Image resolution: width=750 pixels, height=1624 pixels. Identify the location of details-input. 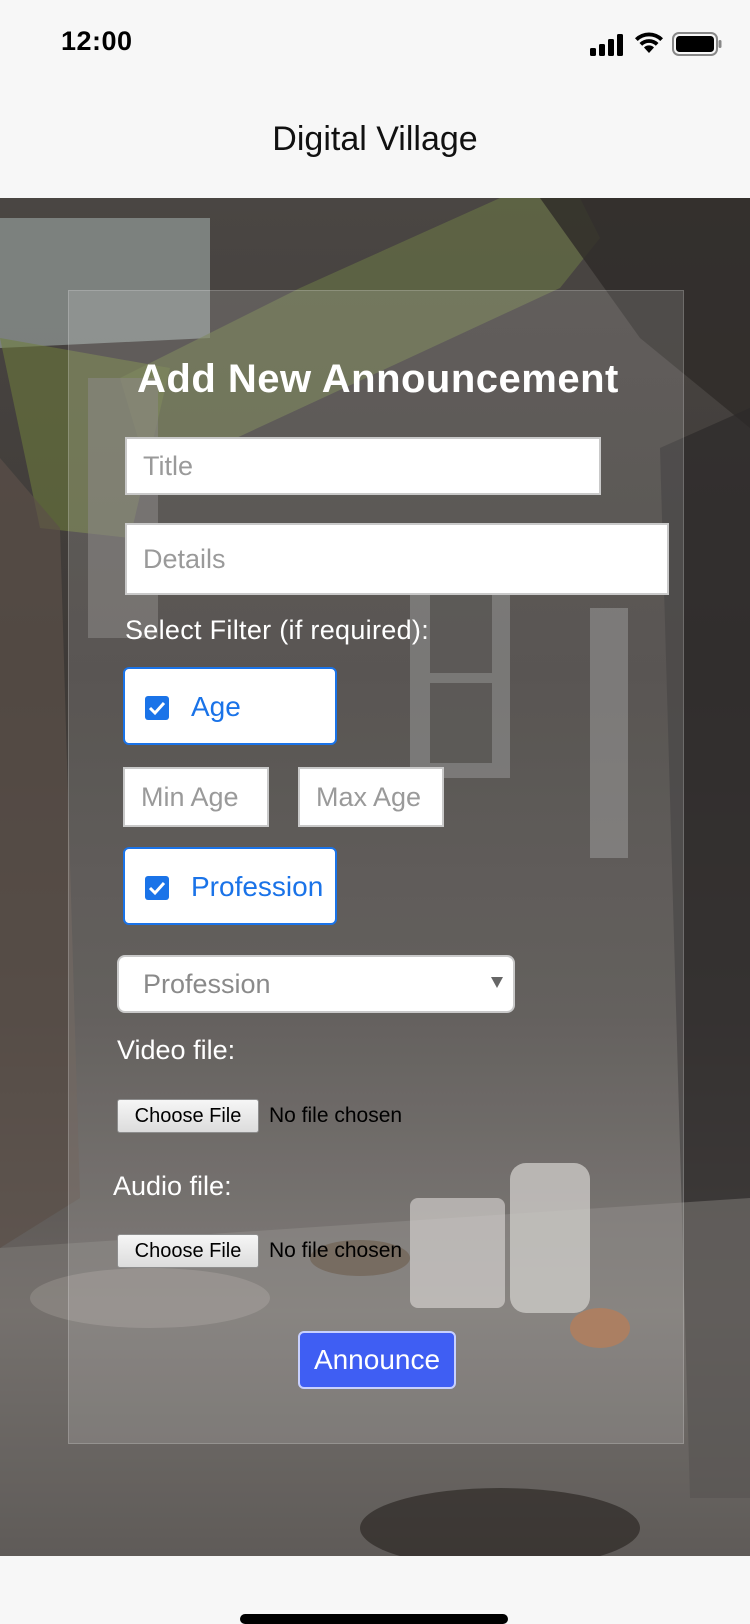
(397, 559).